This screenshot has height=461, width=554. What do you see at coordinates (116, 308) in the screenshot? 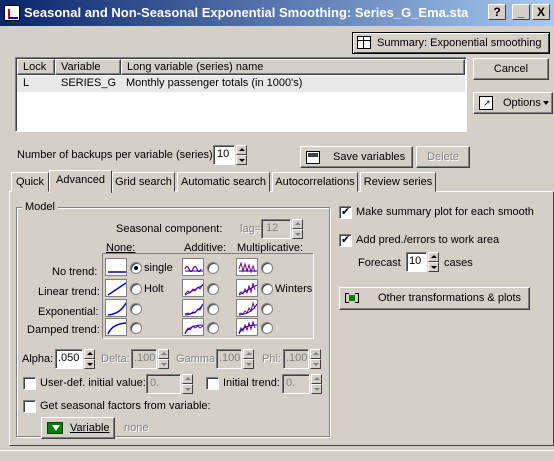
I see `exponential-none-chart-icon` at bounding box center [116, 308].